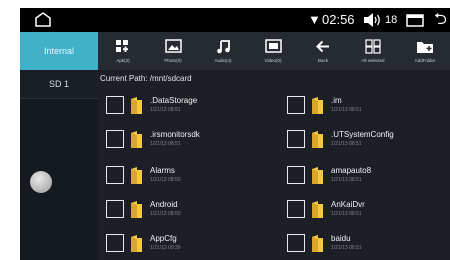 This screenshot has height=260, width=450. I want to click on status-time: 02:56, so click(338, 19).